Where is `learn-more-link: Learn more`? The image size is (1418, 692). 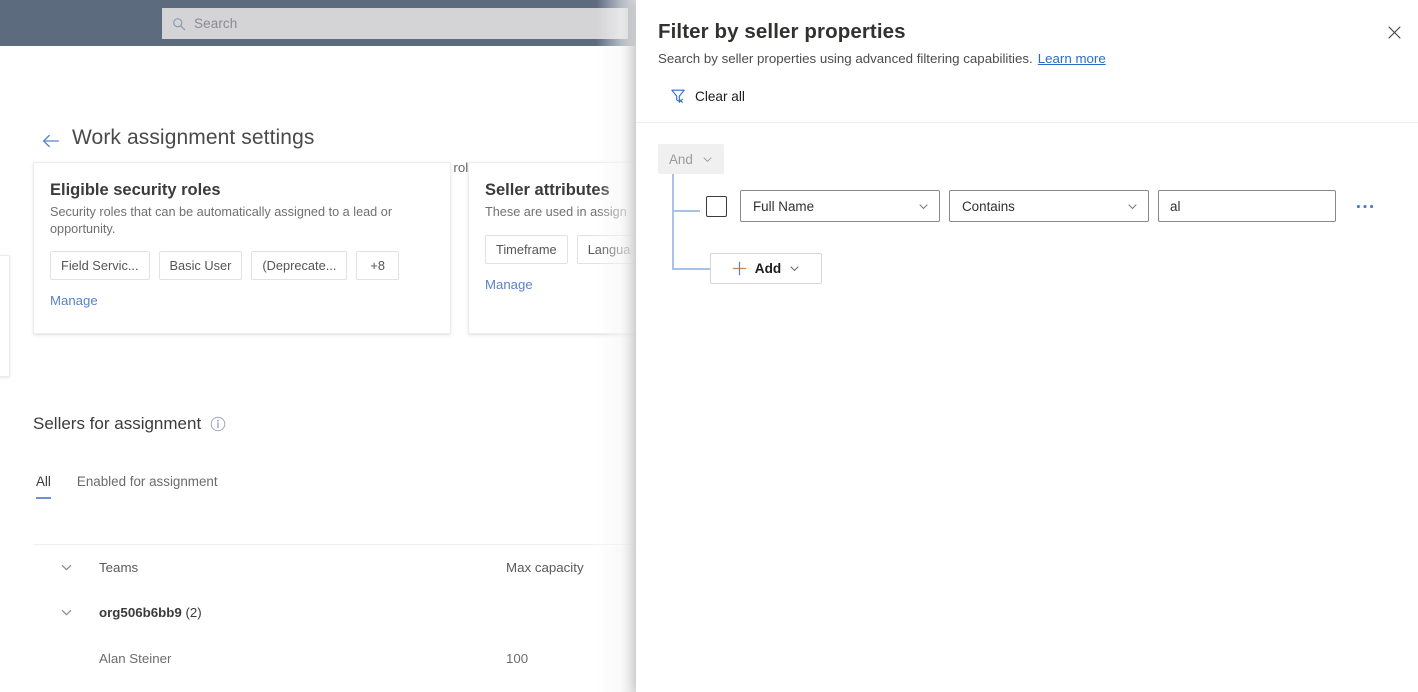
learn-more-link: Learn more is located at coordinates (1072, 58).